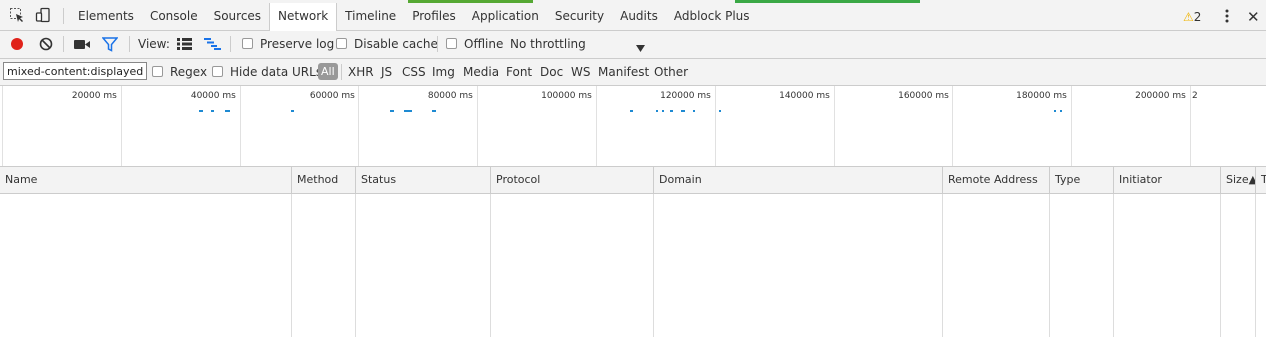 Image resolution: width=1266 pixels, height=337 pixels. I want to click on tab-adblock-plus: Adblock Plus, so click(712, 16).